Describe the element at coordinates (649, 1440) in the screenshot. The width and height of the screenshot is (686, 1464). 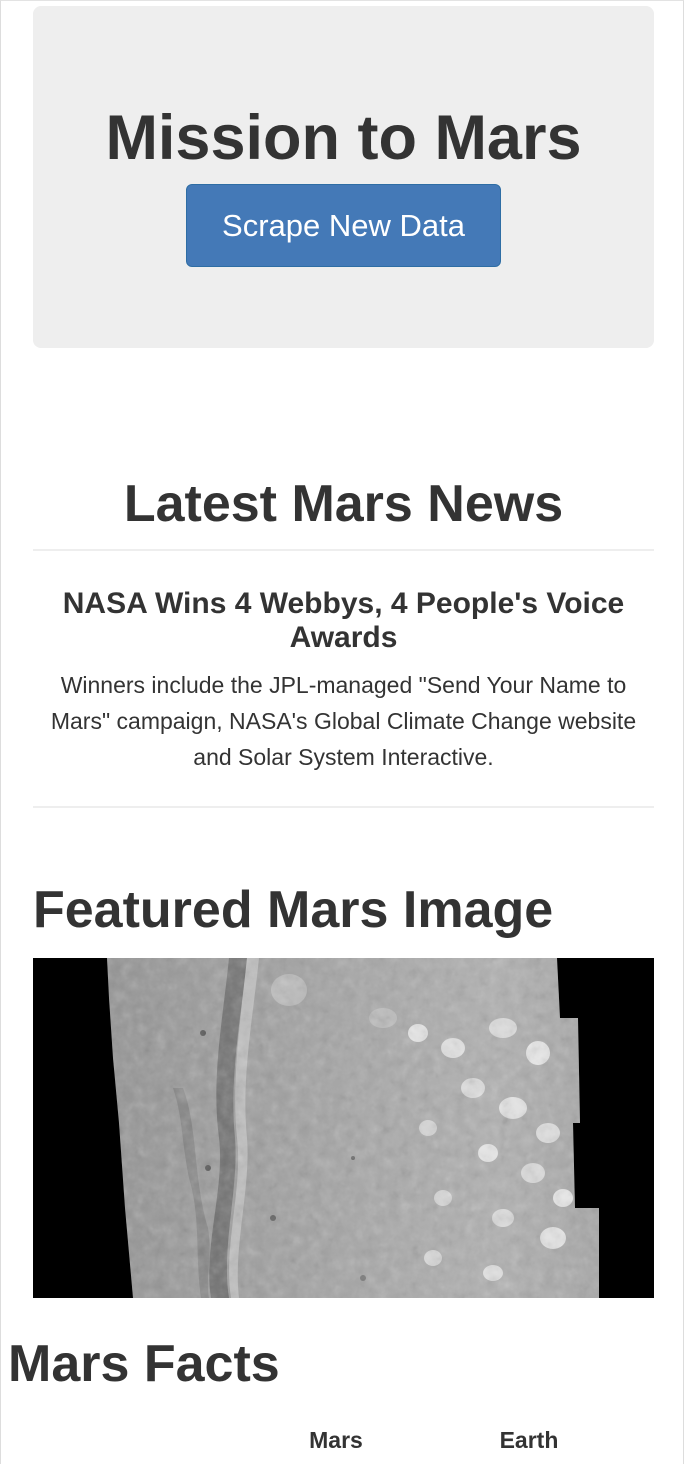
I see `facts-column-spacer` at that location.